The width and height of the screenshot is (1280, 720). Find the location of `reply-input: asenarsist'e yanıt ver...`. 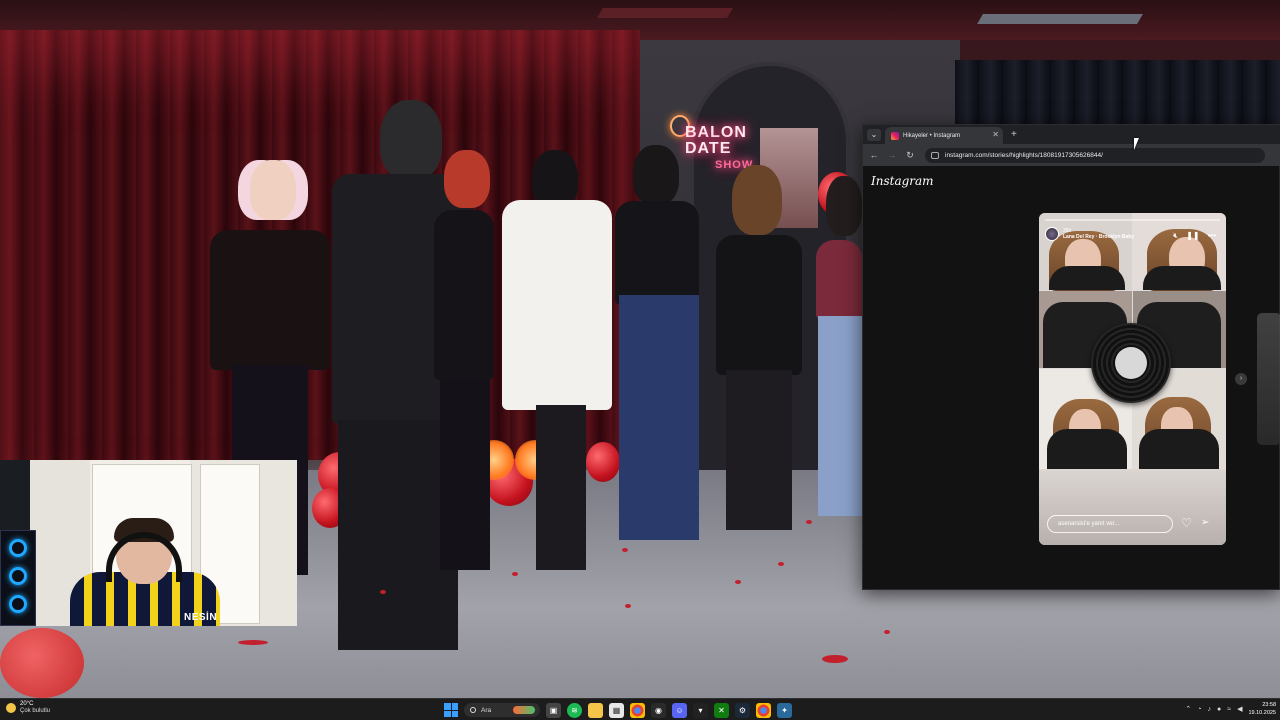

reply-input: asenarsist'e yanıt ver... is located at coordinates (1110, 524).